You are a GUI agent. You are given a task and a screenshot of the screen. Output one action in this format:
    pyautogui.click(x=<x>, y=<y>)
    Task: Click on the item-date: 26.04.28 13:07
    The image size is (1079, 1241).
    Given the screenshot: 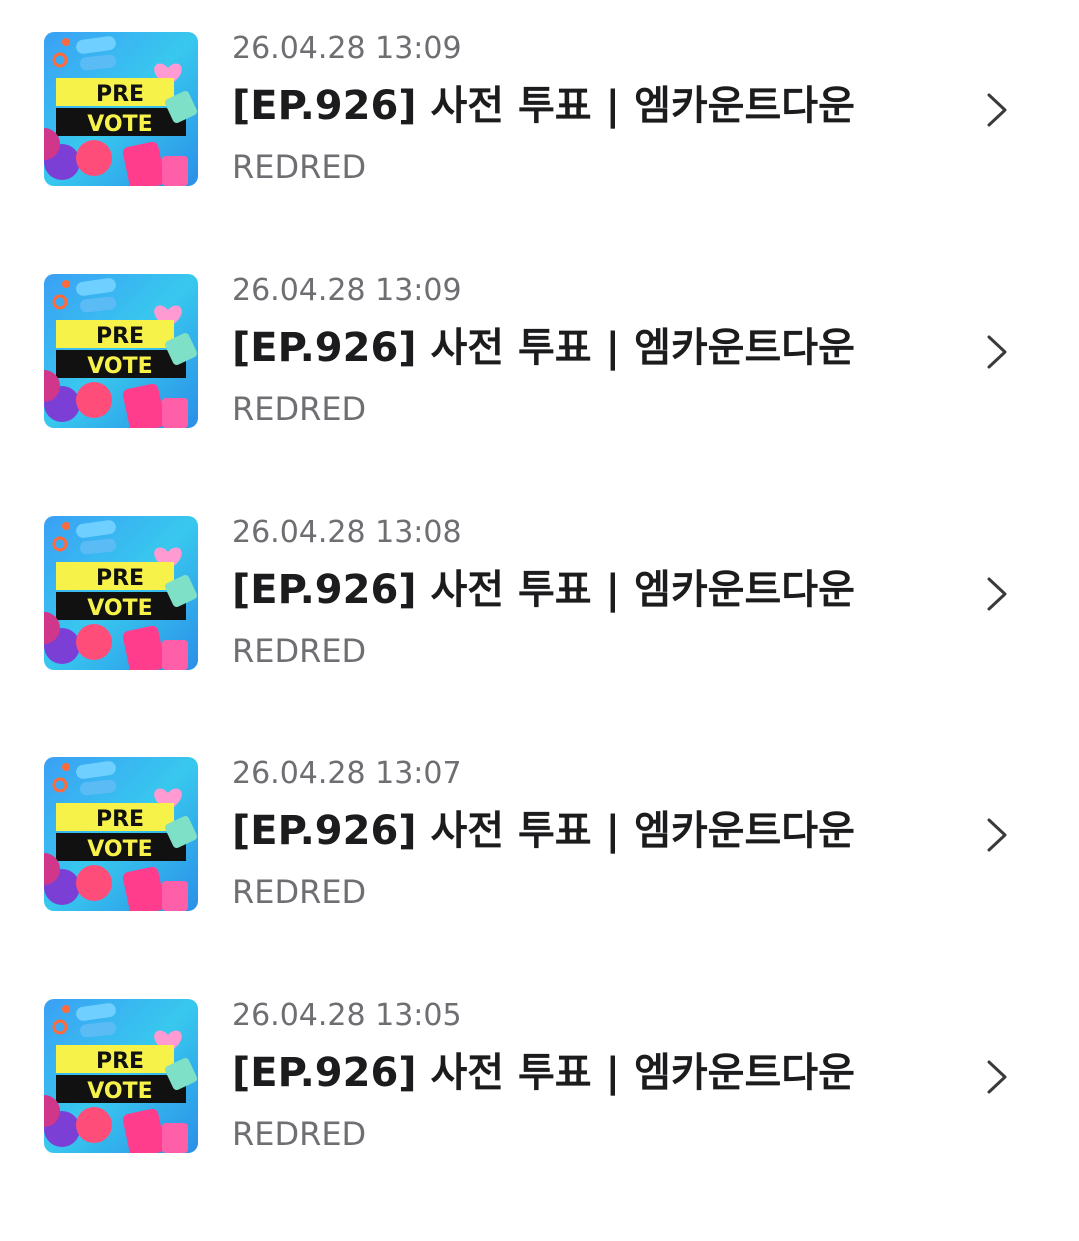 What is the action you would take?
    pyautogui.click(x=347, y=773)
    